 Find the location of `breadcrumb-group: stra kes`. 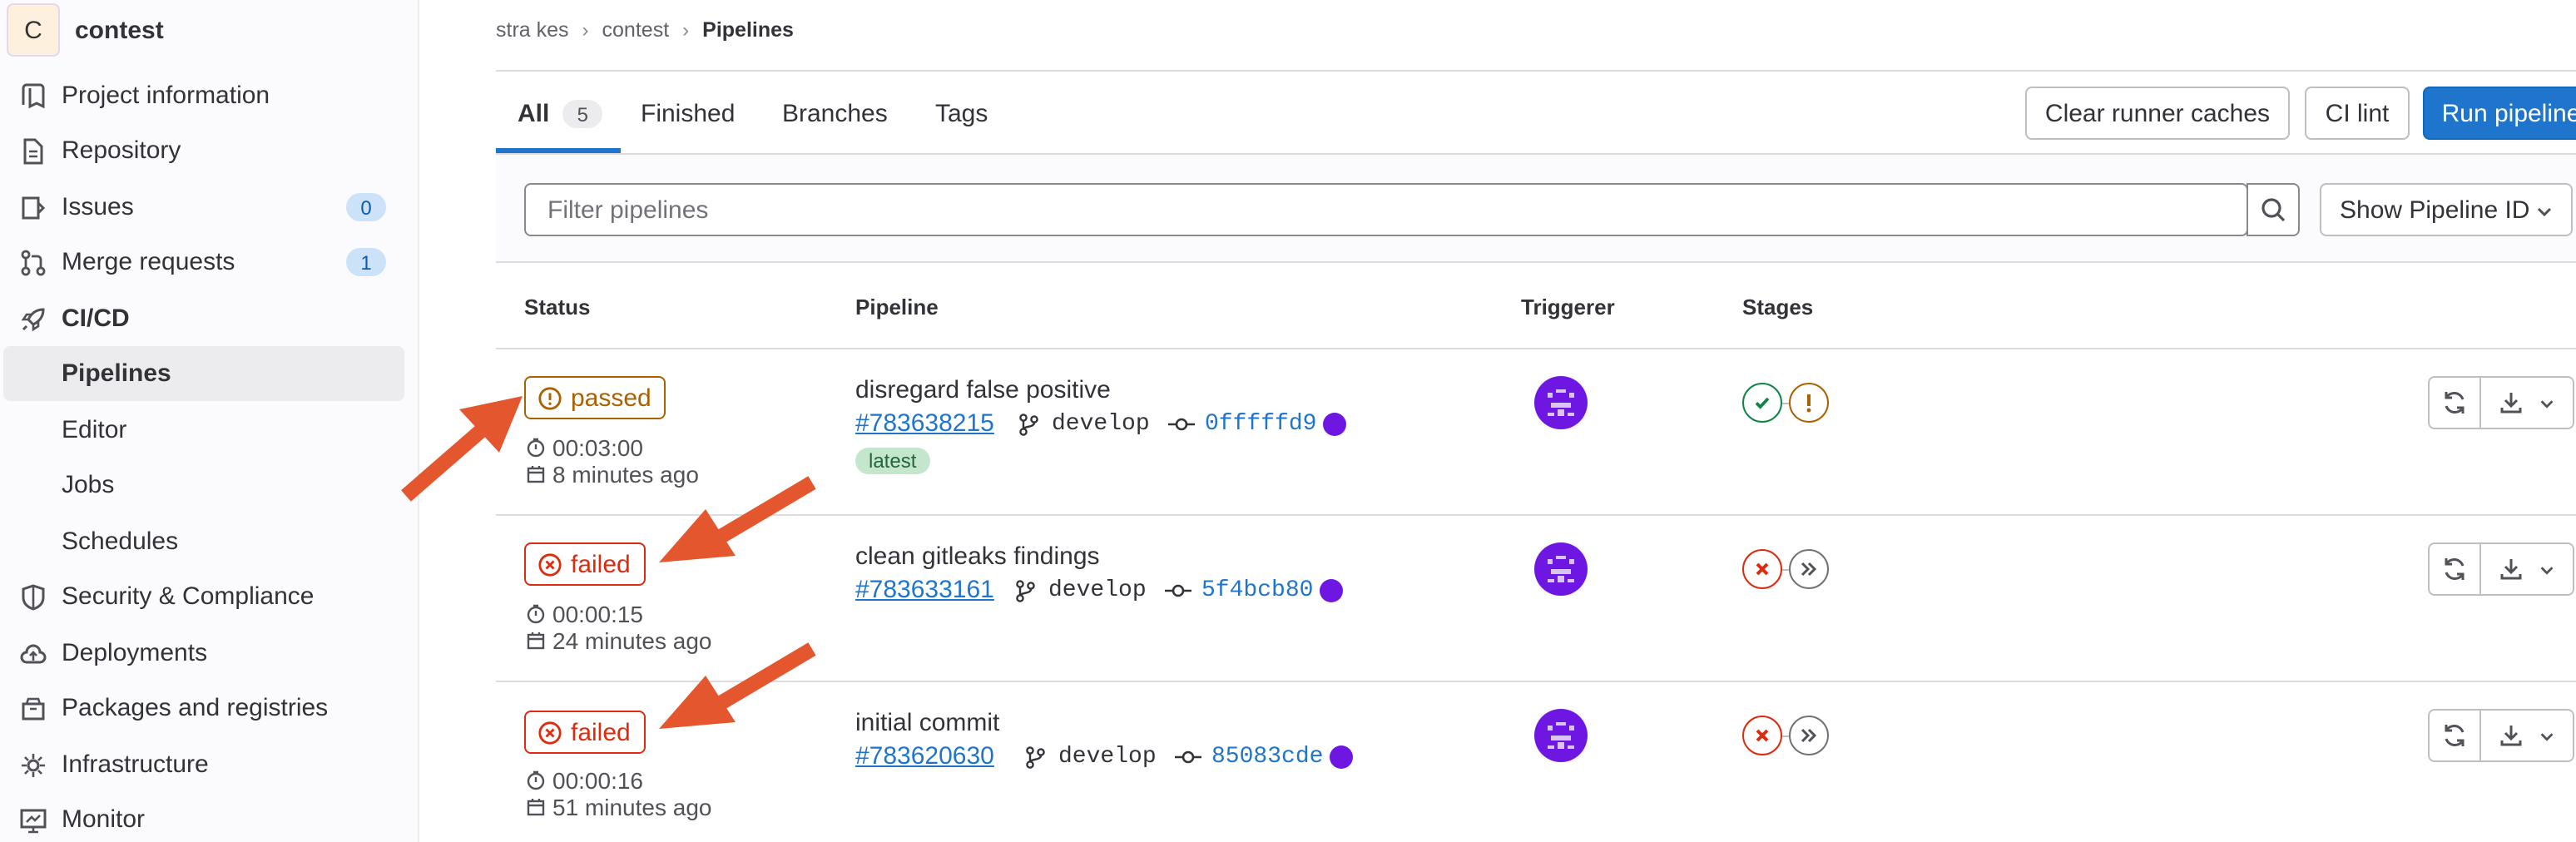

breadcrumb-group: stra kes is located at coordinates (533, 30).